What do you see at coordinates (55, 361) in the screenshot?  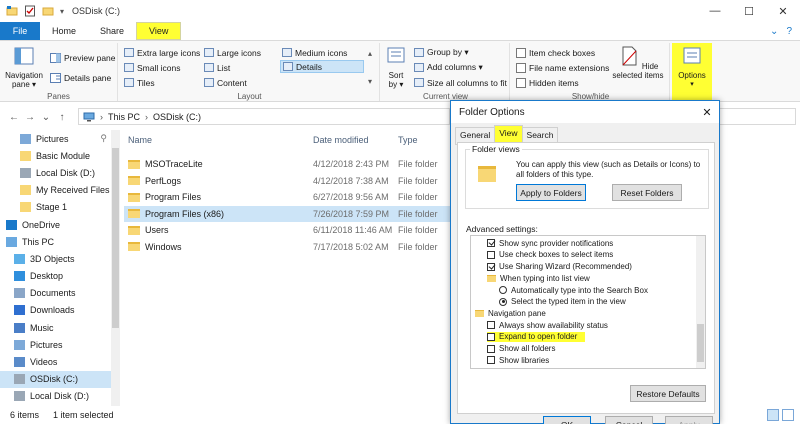 I see `sidebar-item: Videos` at bounding box center [55, 361].